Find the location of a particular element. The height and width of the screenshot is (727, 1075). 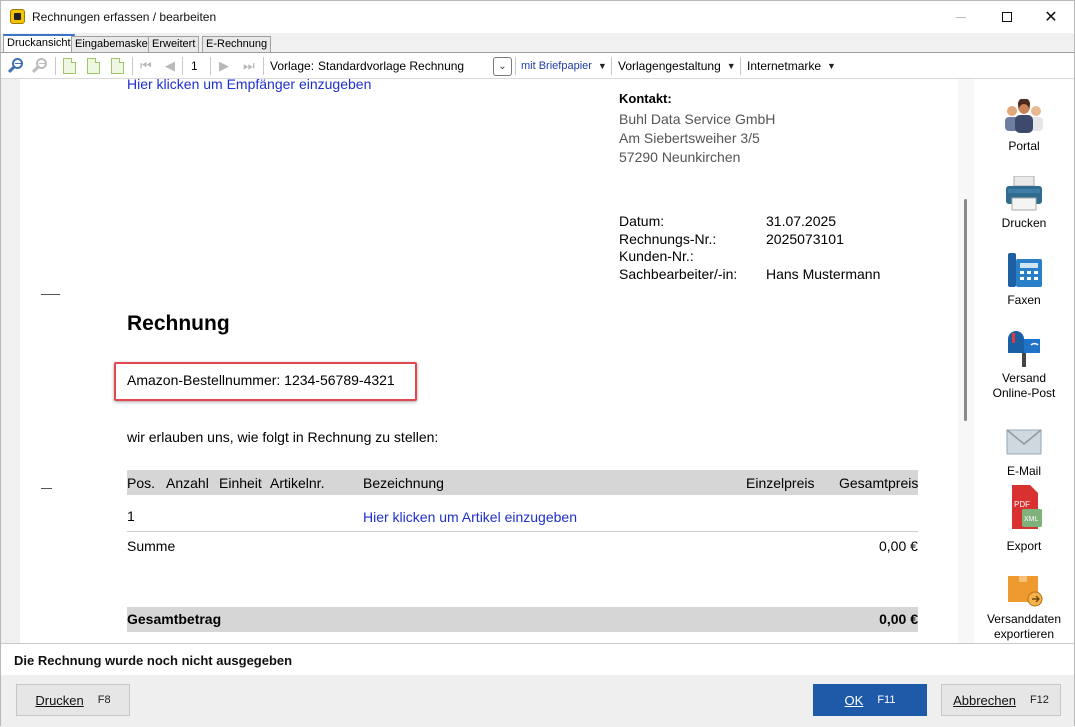

stamp-dropdown: Internetmarke ▼ is located at coordinates (791, 66).